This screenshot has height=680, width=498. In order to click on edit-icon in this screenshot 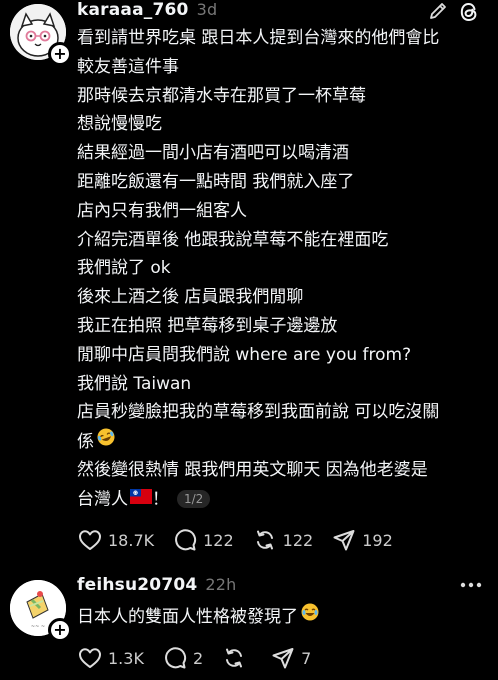, I will do `click(438, 11)`.